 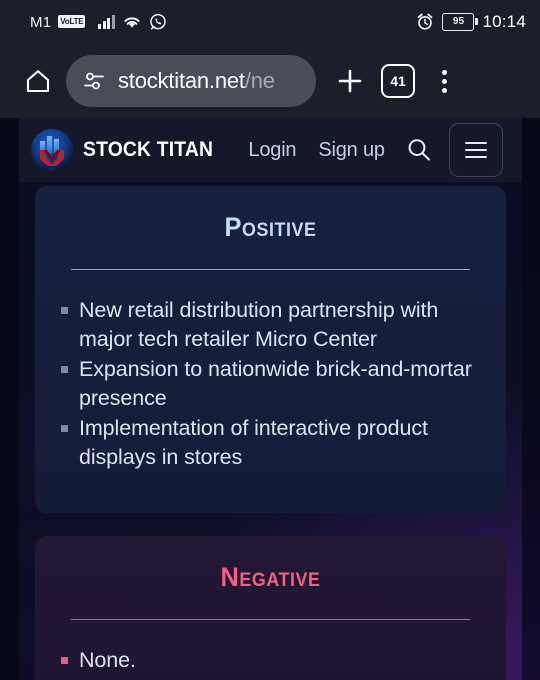 I want to click on negative-bullet-list: None., so click(x=270, y=647).